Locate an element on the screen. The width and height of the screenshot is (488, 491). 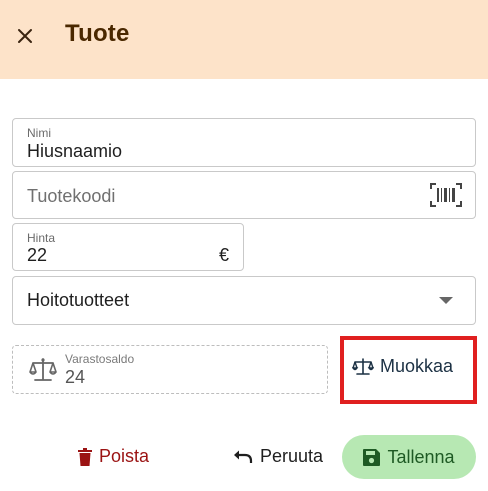
edit-button-label: Muokkaa is located at coordinates (416, 366).